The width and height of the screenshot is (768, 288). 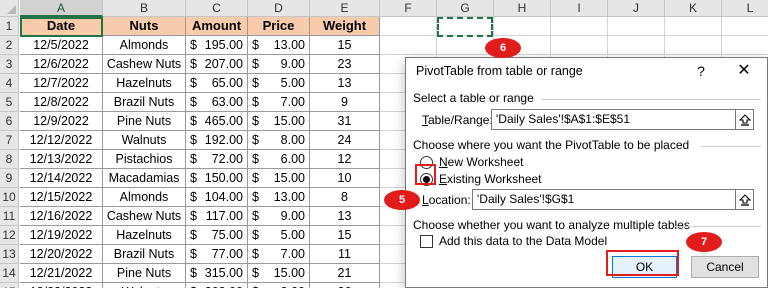 What do you see at coordinates (345, 26) in the screenshot?
I see `header-cell-weight: Weight` at bounding box center [345, 26].